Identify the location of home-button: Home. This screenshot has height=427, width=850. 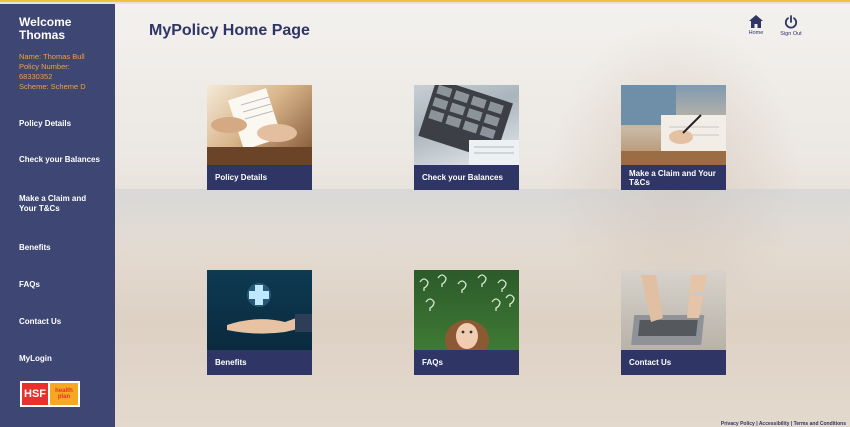
(756, 25).